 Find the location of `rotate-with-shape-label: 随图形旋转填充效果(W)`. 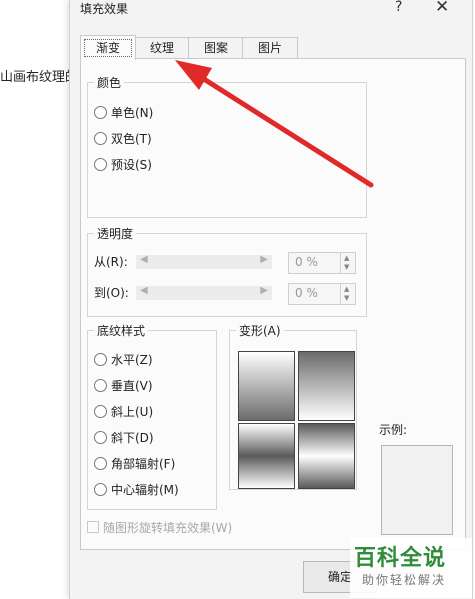

rotate-with-shape-label: 随图形旋转填充效果(W) is located at coordinates (168, 528).